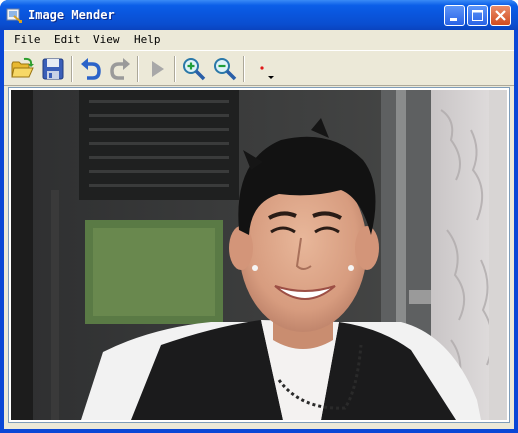 The image size is (518, 433). I want to click on toolbar, so click(259, 68).